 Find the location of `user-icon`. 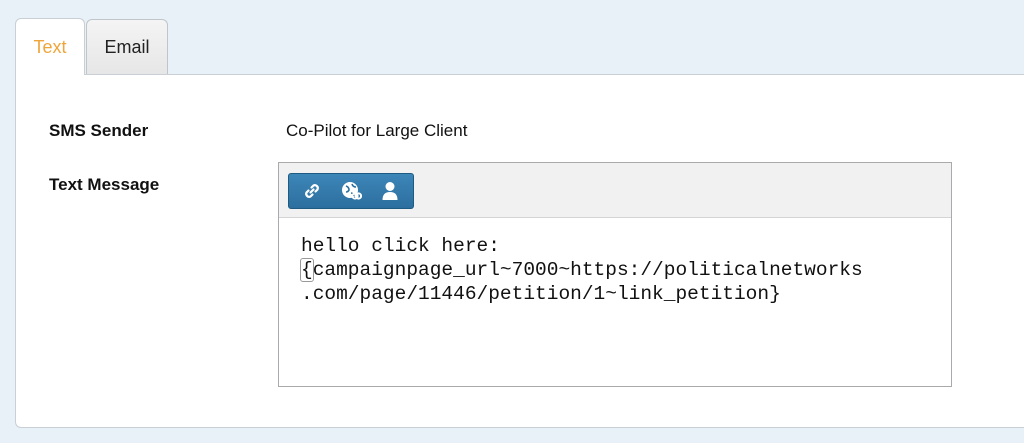

user-icon is located at coordinates (390, 191).